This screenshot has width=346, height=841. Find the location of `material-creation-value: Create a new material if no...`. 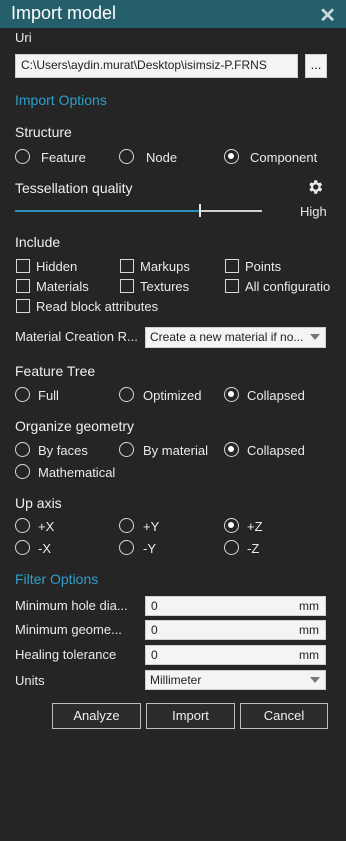

material-creation-value: Create a new material if no... is located at coordinates (227, 337).